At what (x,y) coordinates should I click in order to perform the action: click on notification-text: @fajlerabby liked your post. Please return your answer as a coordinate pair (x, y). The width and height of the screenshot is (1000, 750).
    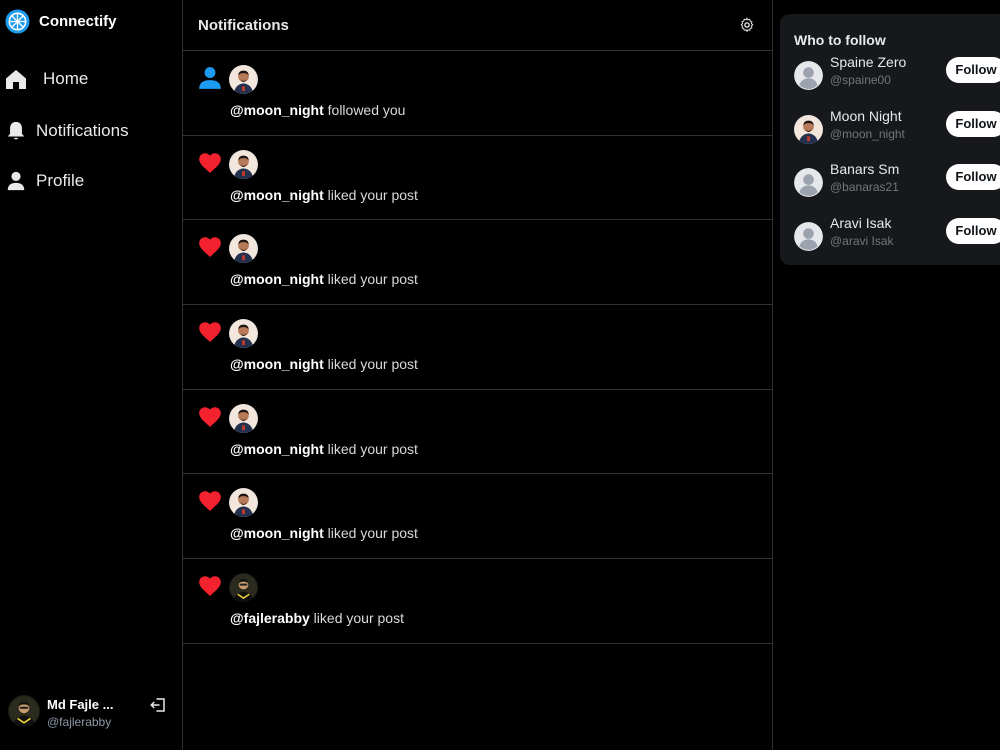
    Looking at the image, I should click on (317, 618).